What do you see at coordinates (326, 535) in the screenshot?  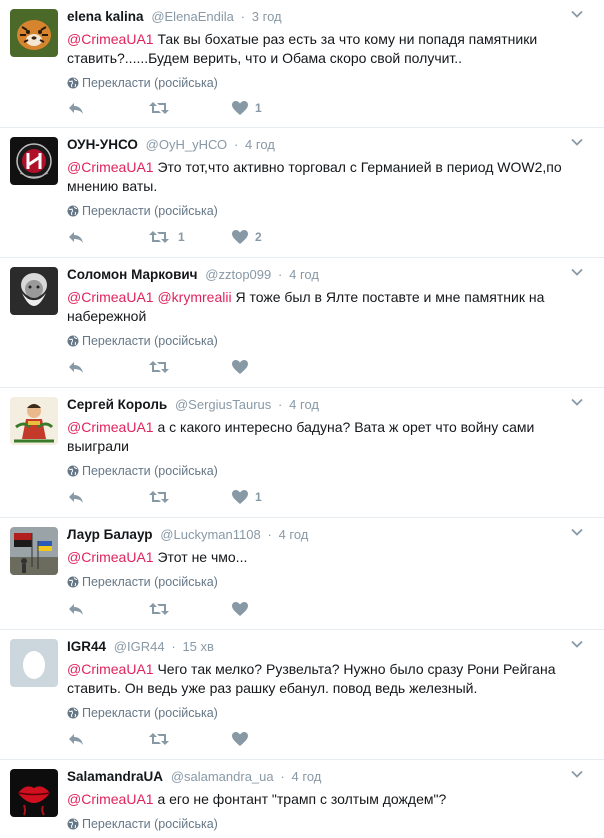 I see `tweet-header: Лаур Балаур @Luckyman1108 · 4 год` at bounding box center [326, 535].